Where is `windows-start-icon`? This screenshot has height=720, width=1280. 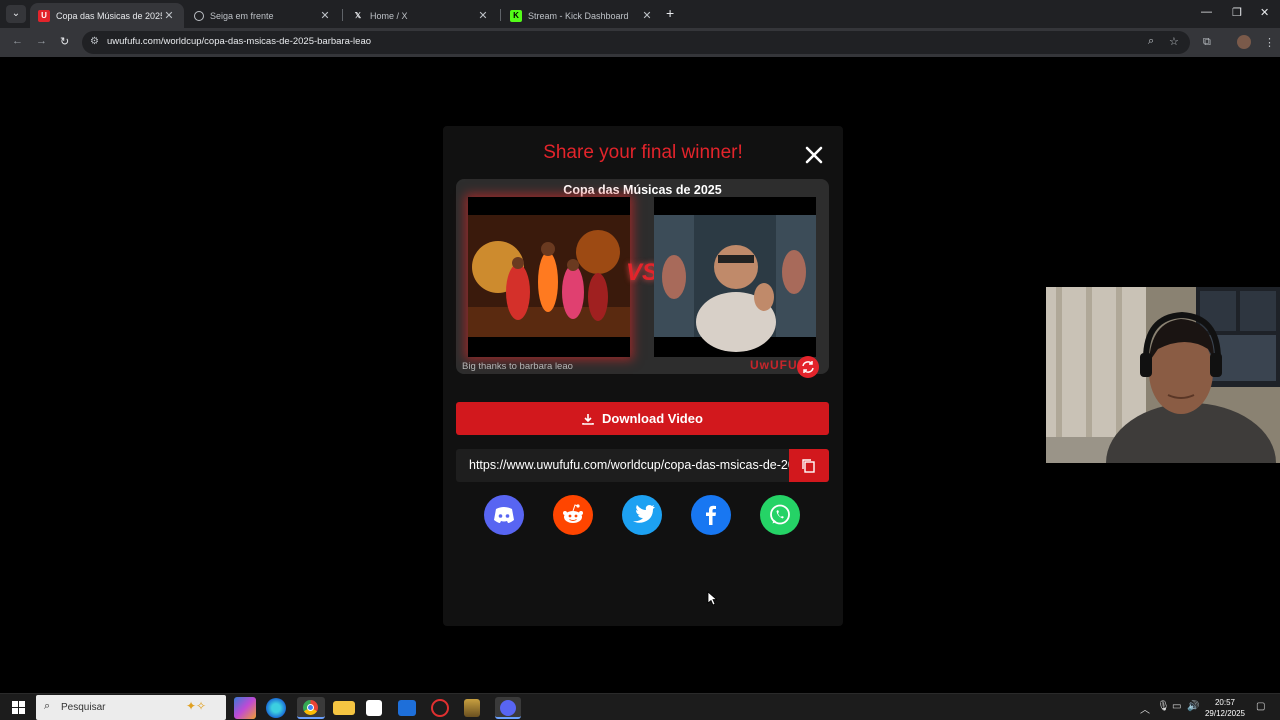 windows-start-icon is located at coordinates (18, 707).